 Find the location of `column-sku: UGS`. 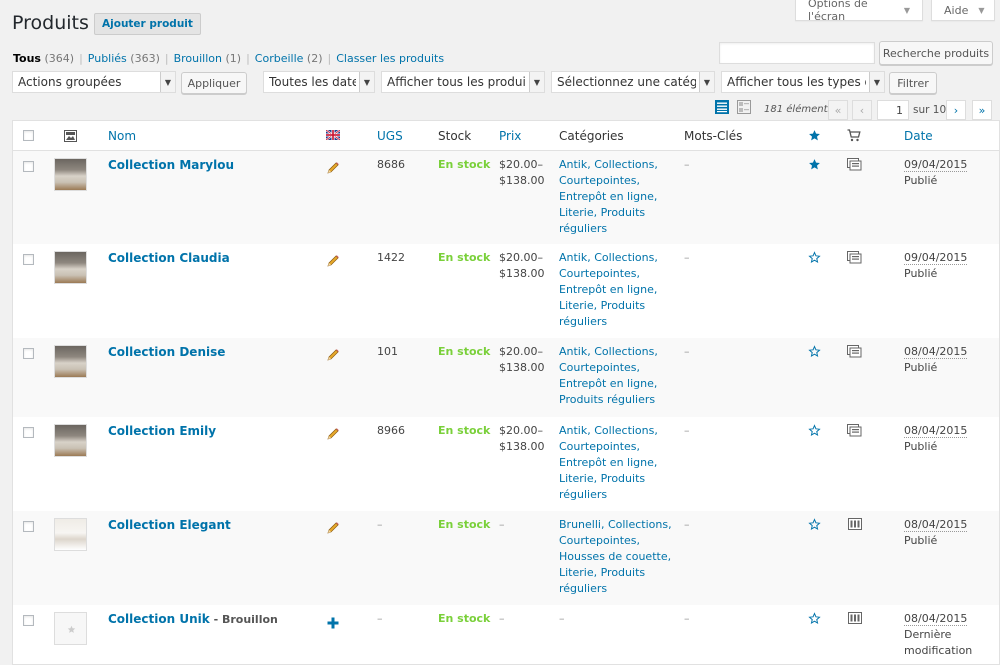

column-sku: UGS is located at coordinates (390, 136).